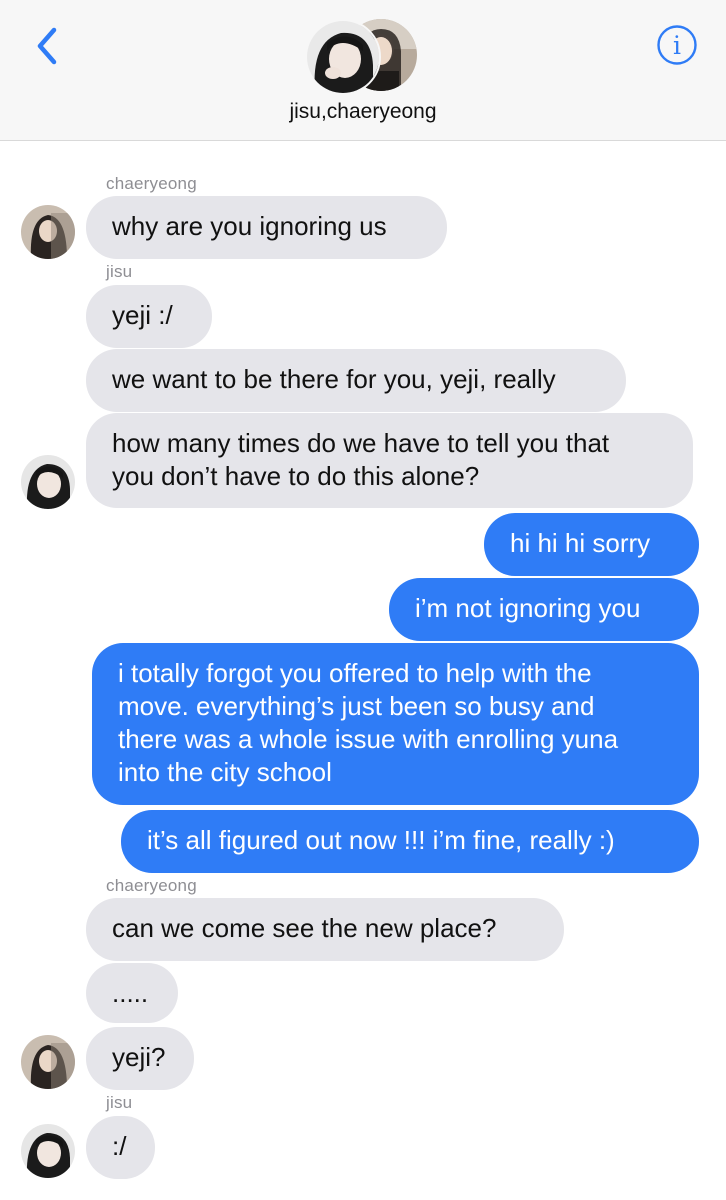 This screenshot has width=726, height=1200. I want to click on conversation-header: i jisu,chaeryeong, so click(363, 70).